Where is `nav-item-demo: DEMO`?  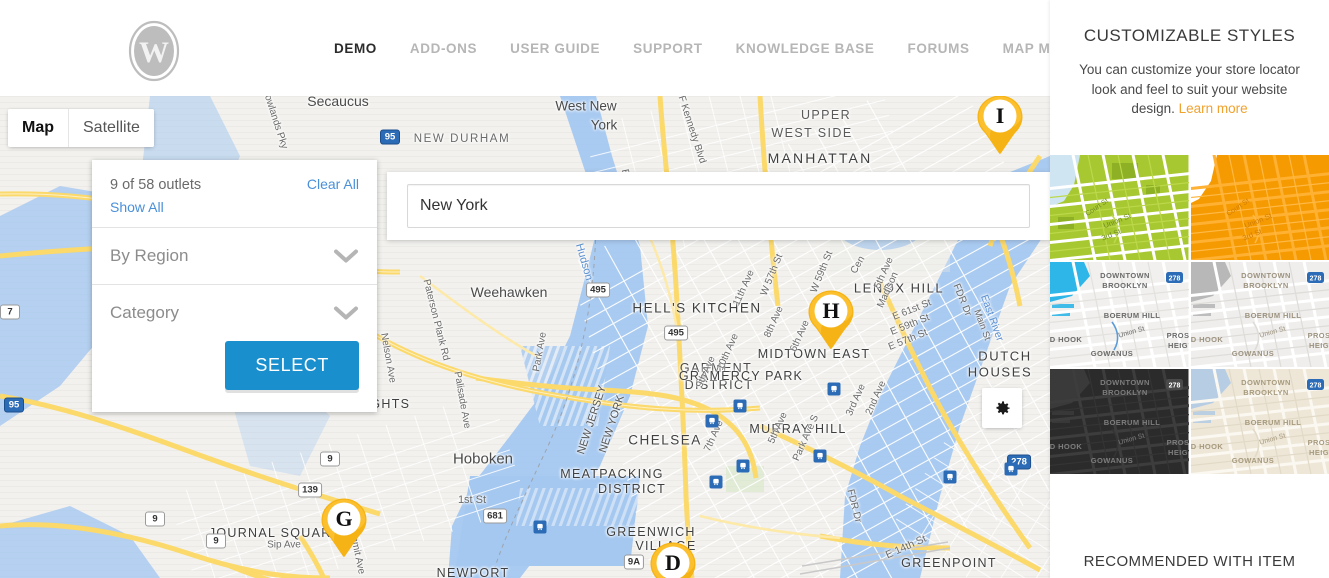
nav-item-demo: DEMO is located at coordinates (372, 48).